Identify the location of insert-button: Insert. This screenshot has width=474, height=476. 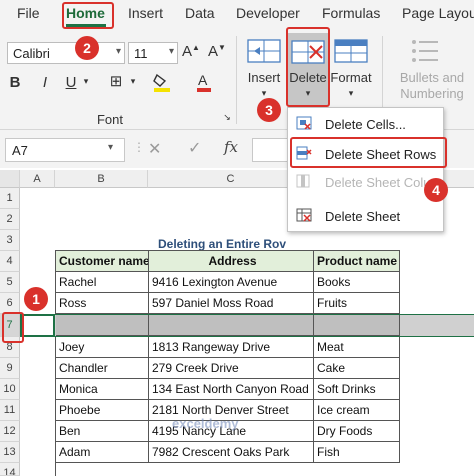
(264, 77).